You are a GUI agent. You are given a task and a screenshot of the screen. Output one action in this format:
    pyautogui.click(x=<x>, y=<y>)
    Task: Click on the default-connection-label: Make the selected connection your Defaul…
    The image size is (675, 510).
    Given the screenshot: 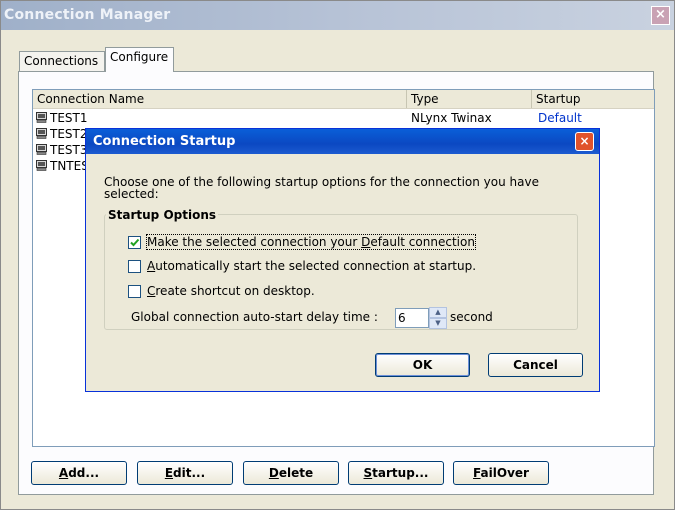 What is the action you would take?
    pyautogui.click(x=311, y=242)
    